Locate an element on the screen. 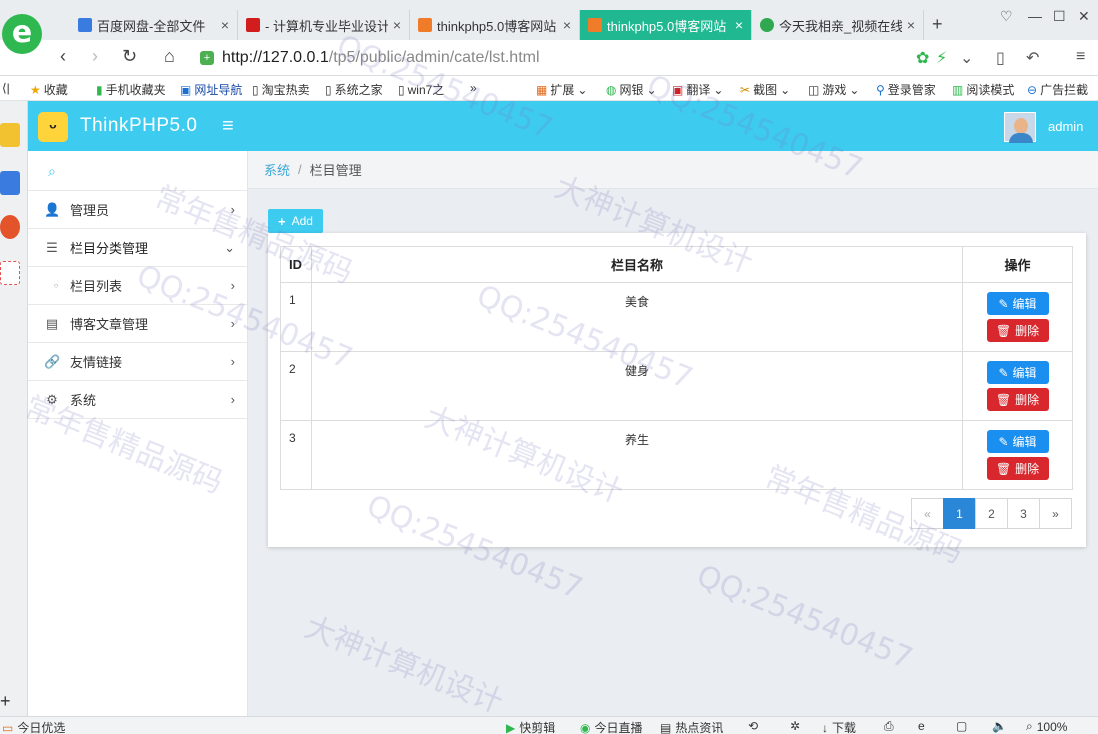 The width and height of the screenshot is (1098, 734). browser-tab-5: 今天我相亲_视频在线 × is located at coordinates (838, 25).